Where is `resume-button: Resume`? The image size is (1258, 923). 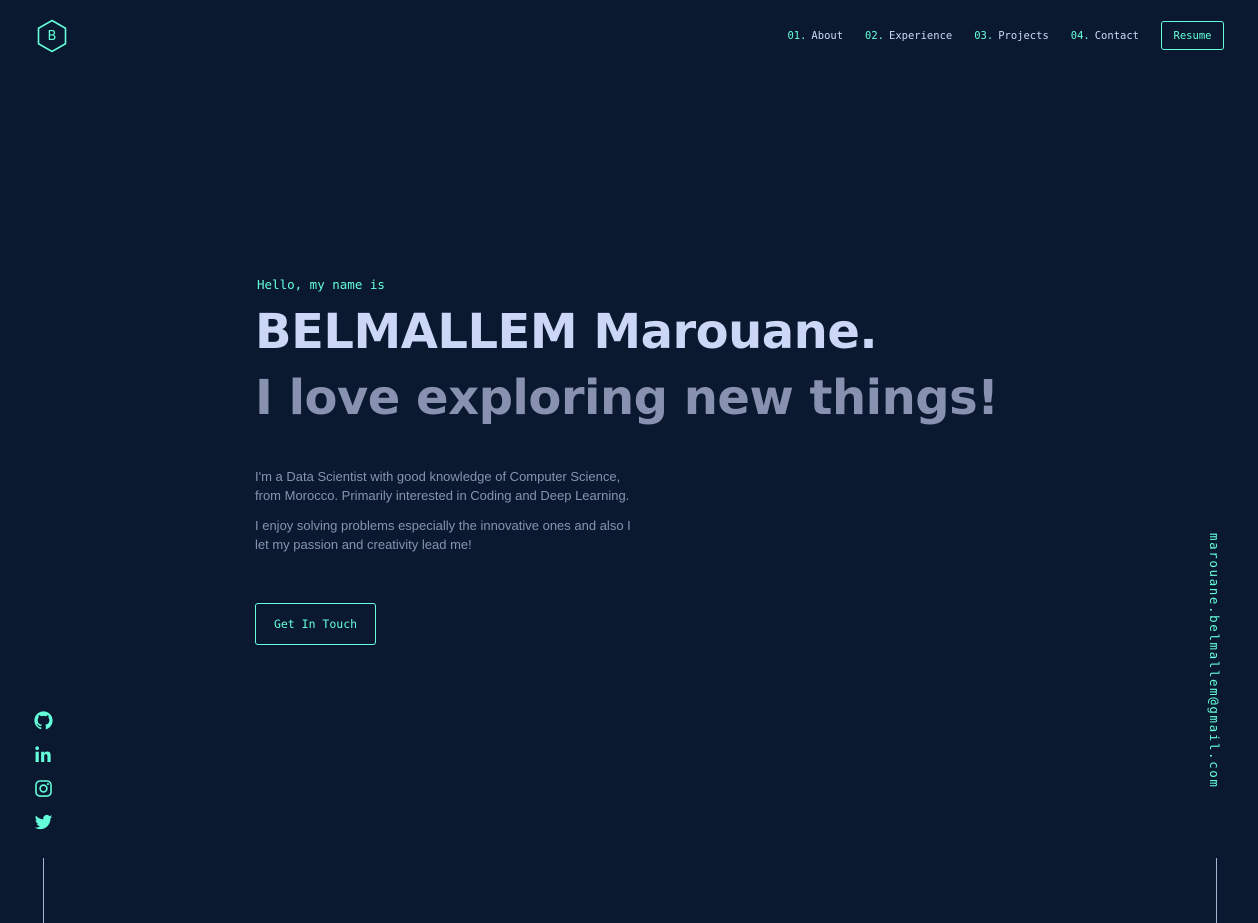 resume-button: Resume is located at coordinates (1192, 35).